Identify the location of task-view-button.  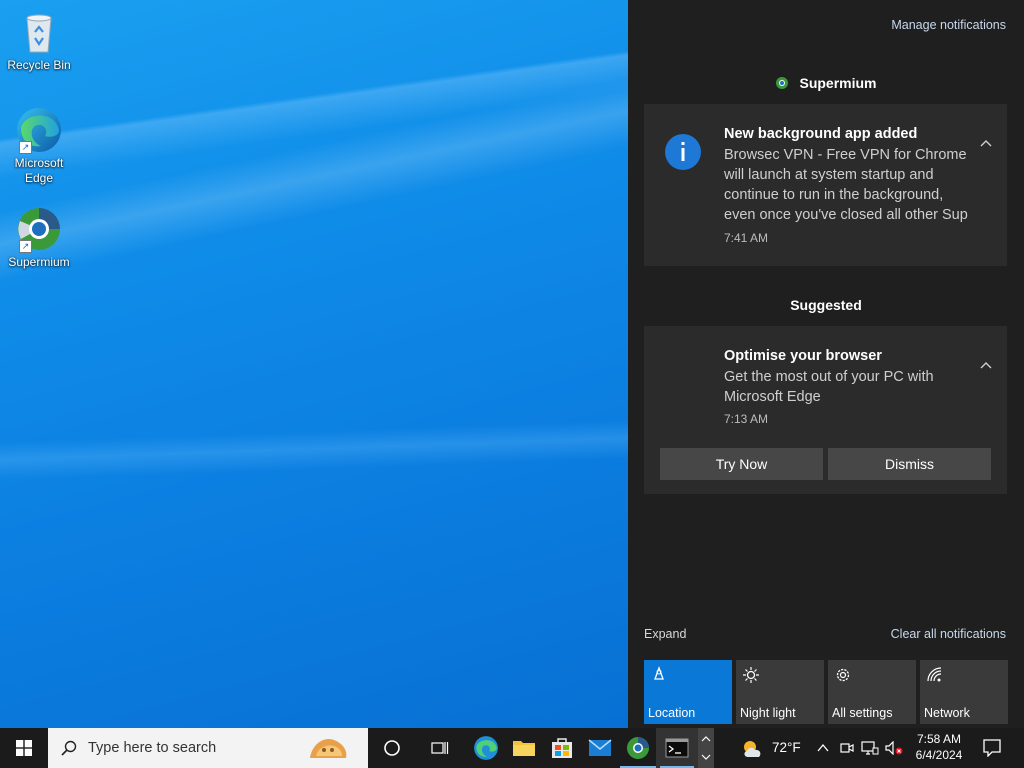
(440, 748).